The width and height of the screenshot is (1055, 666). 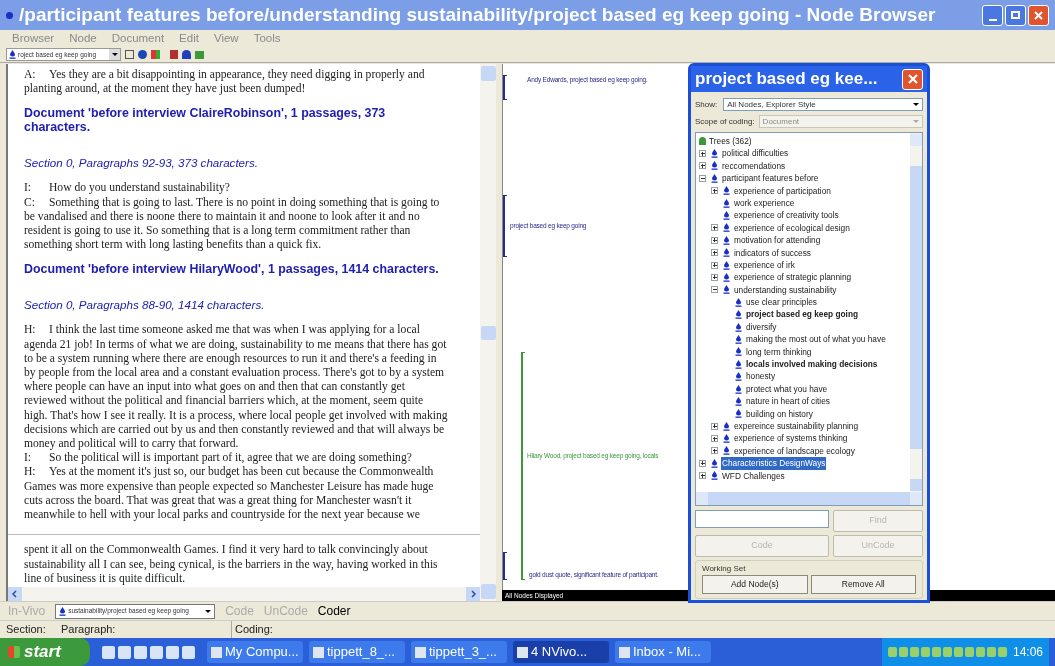 I want to click on tree-row: experience of systems thinking, so click(x=804, y=438).